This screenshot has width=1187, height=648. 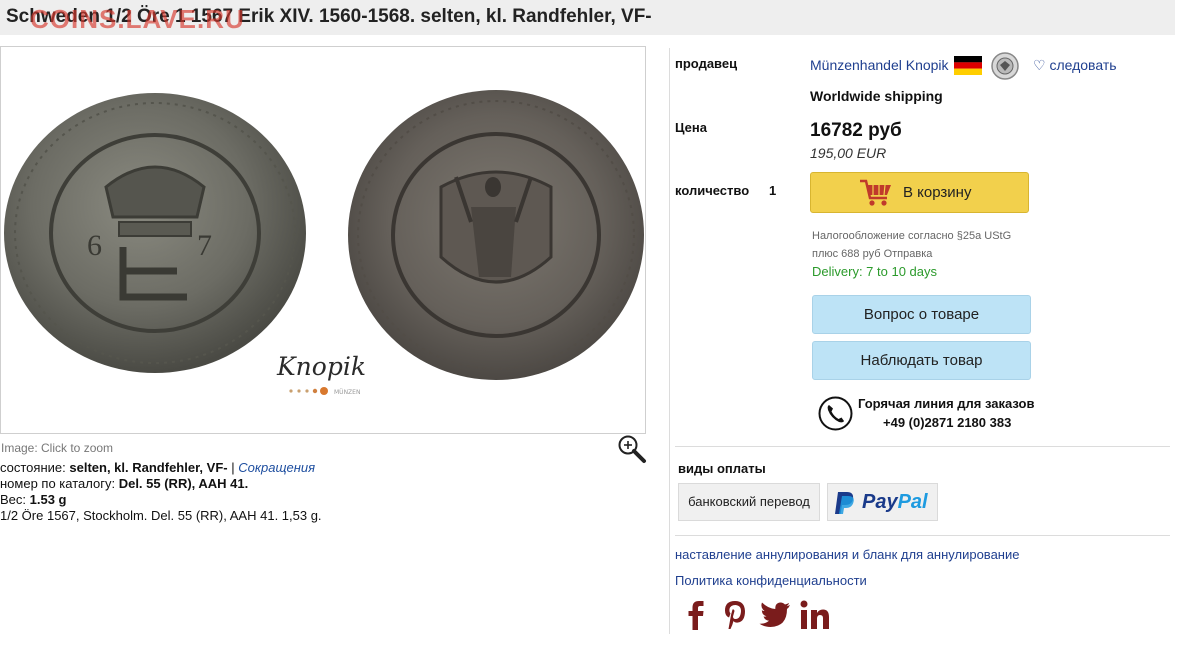 I want to click on germany-flag-icon, so click(x=968, y=65).